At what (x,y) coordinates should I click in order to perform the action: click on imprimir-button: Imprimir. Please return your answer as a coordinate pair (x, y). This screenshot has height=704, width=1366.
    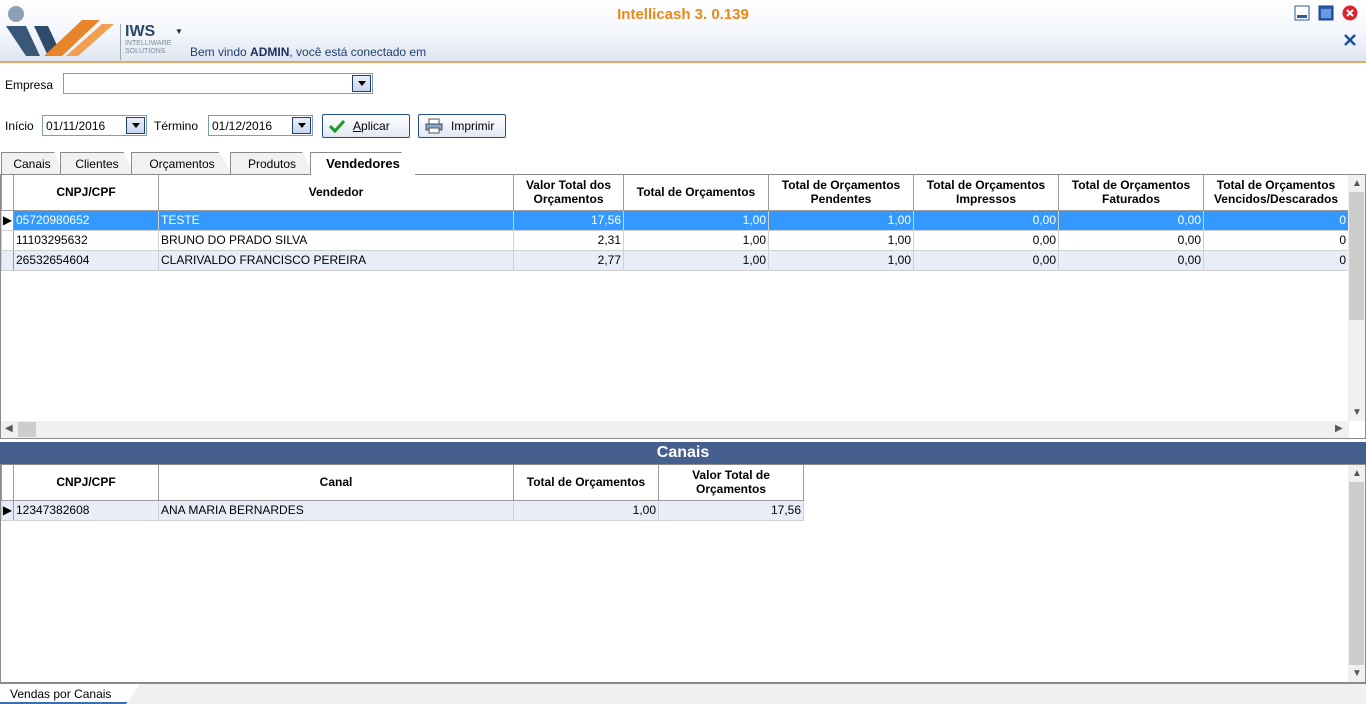
    Looking at the image, I should click on (462, 126).